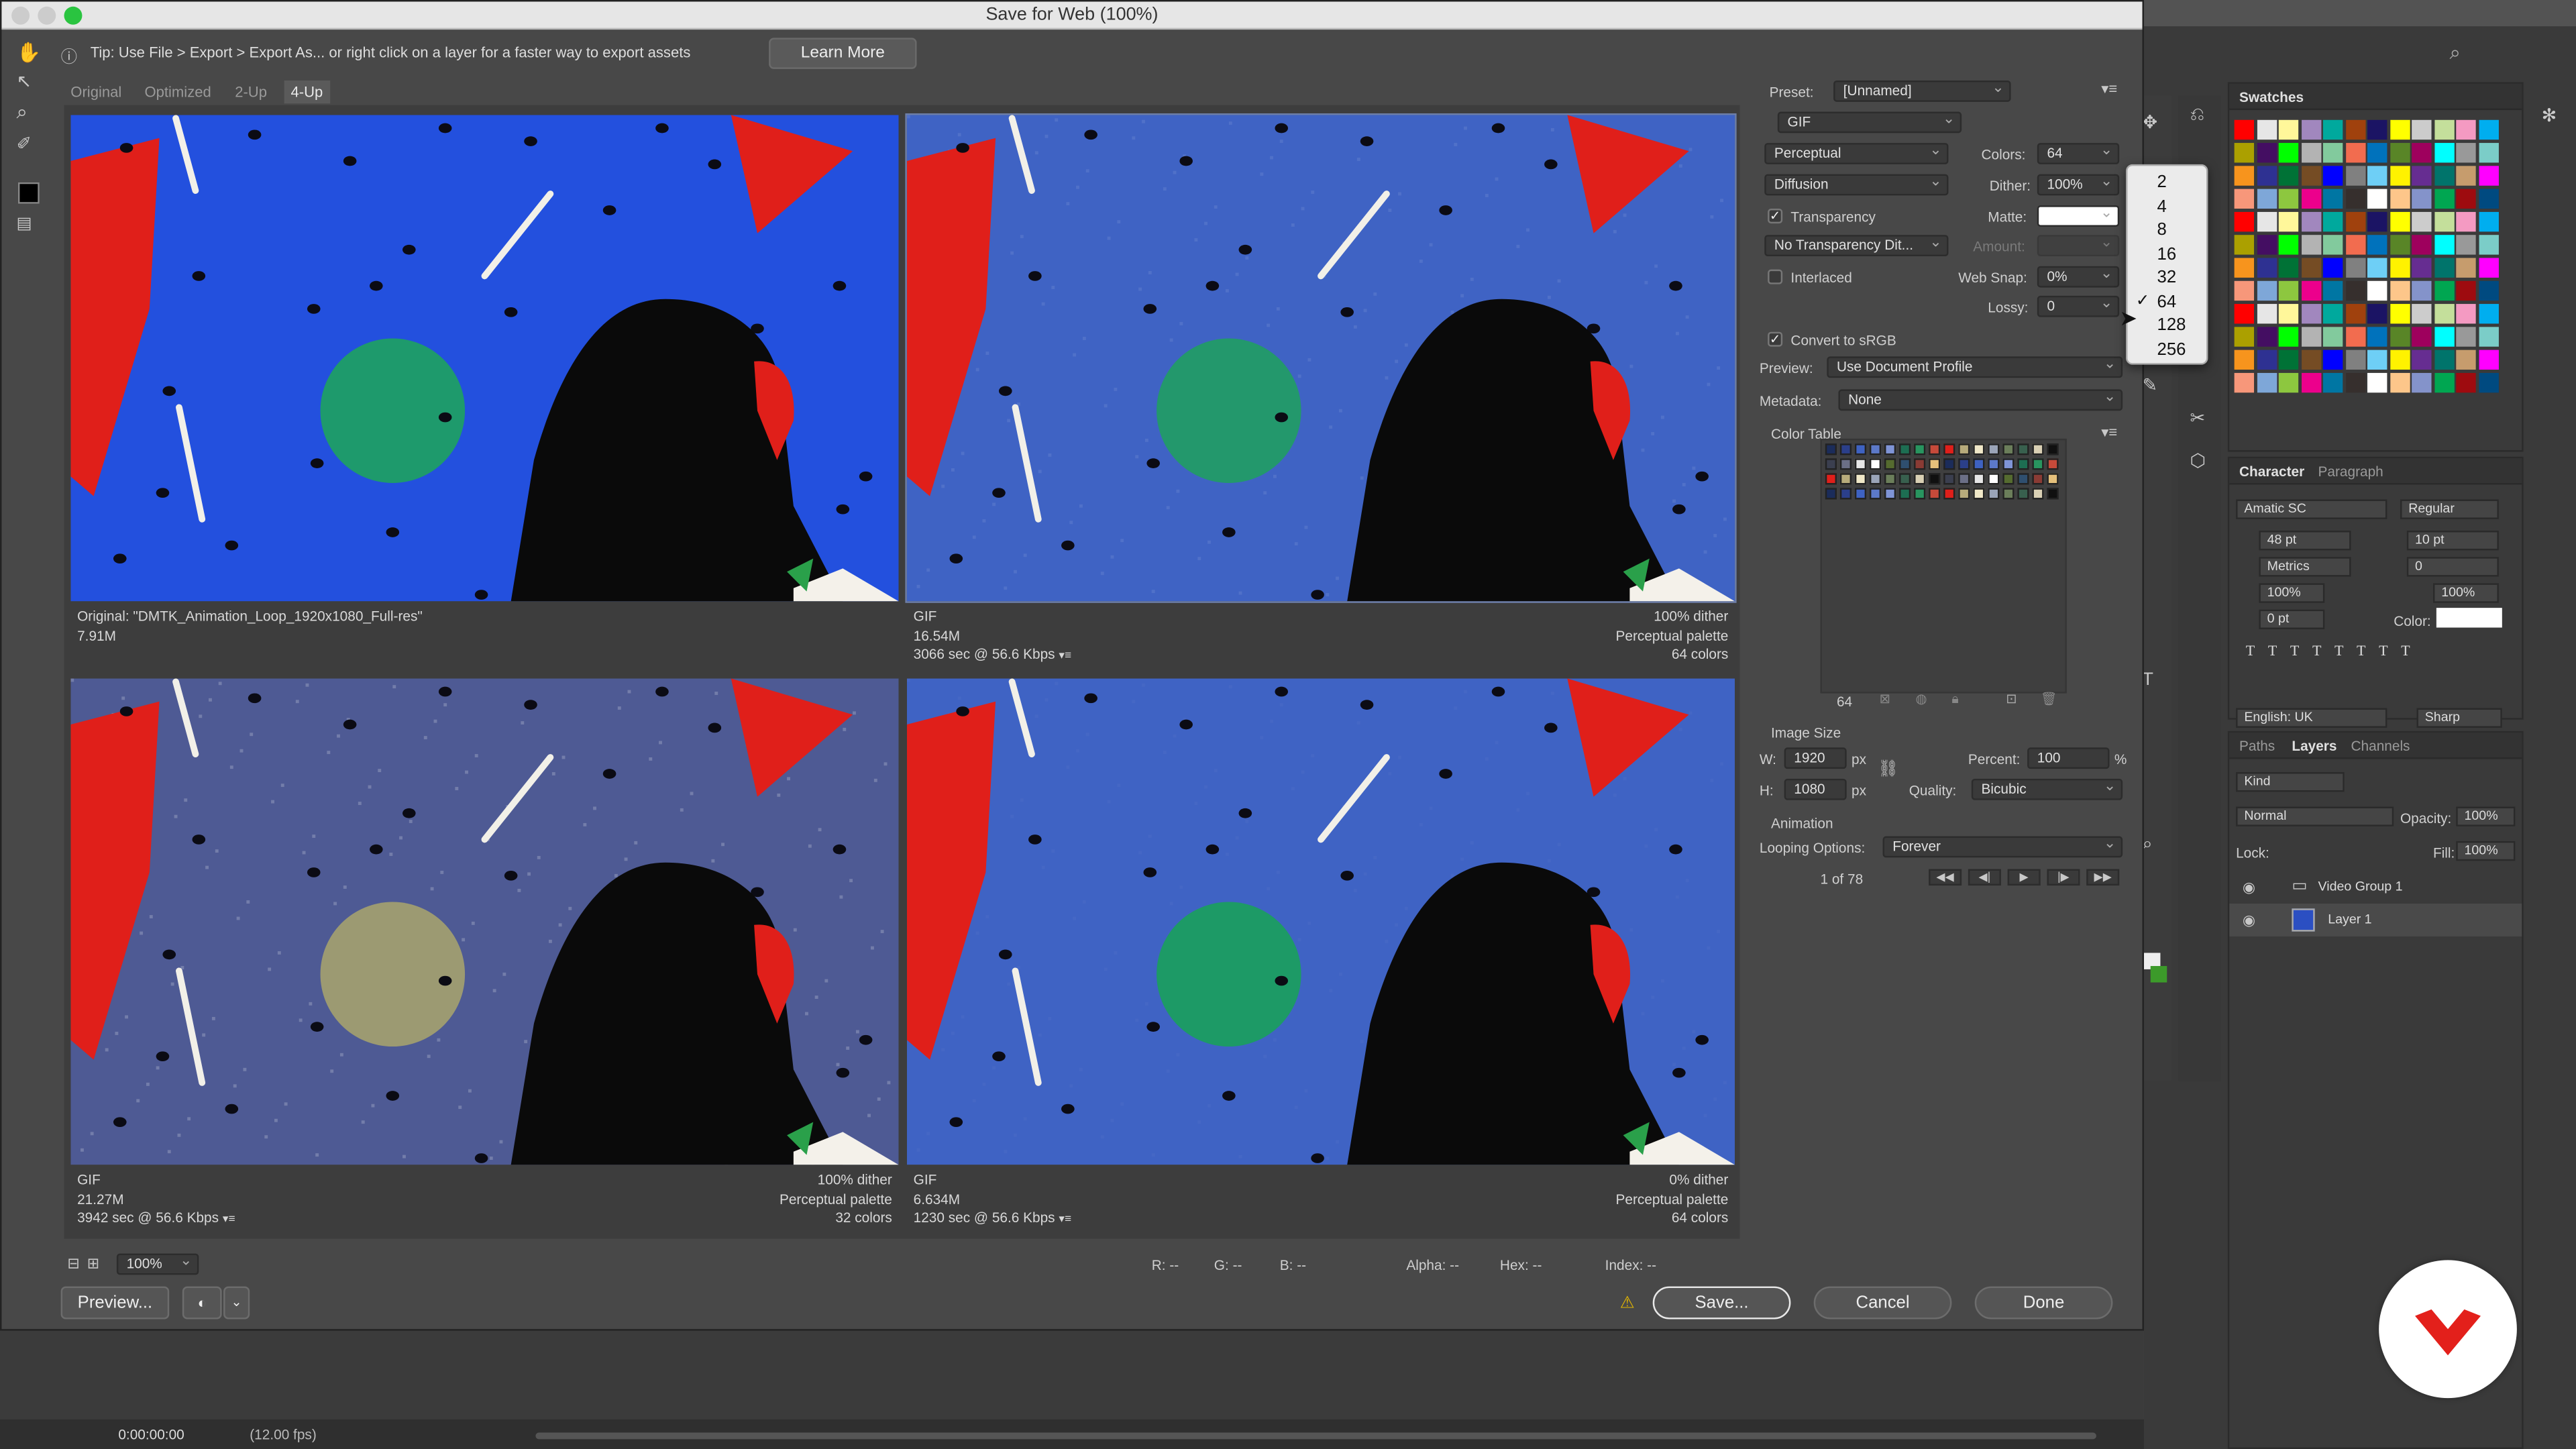  Describe the element at coordinates (73, 15) in the screenshot. I see `zoom-window-button` at that location.